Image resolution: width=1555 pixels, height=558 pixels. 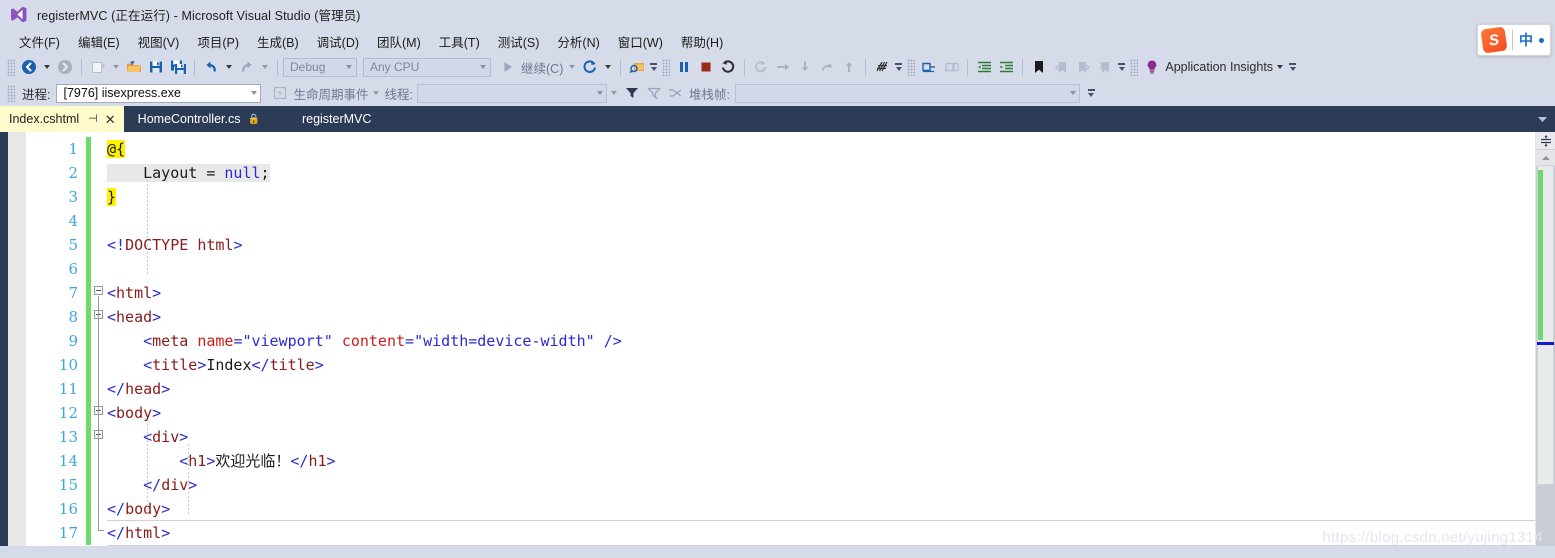 I want to click on step-into-button, so click(x=805, y=67).